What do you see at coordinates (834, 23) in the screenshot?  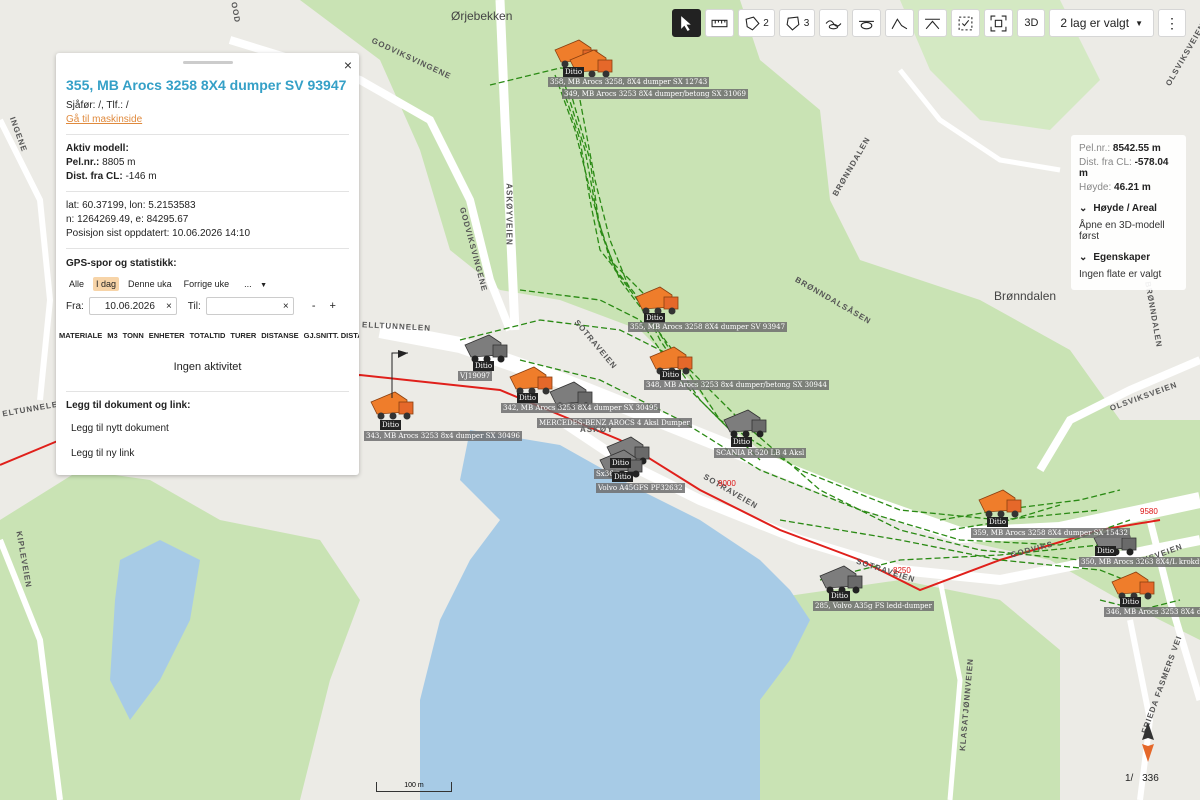 I see `profile-tool-button` at bounding box center [834, 23].